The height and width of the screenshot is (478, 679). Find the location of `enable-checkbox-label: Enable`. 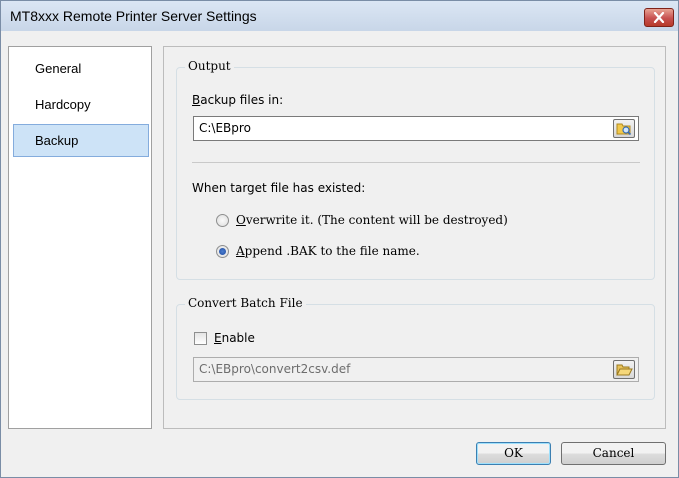

enable-checkbox-label: Enable is located at coordinates (234, 338).